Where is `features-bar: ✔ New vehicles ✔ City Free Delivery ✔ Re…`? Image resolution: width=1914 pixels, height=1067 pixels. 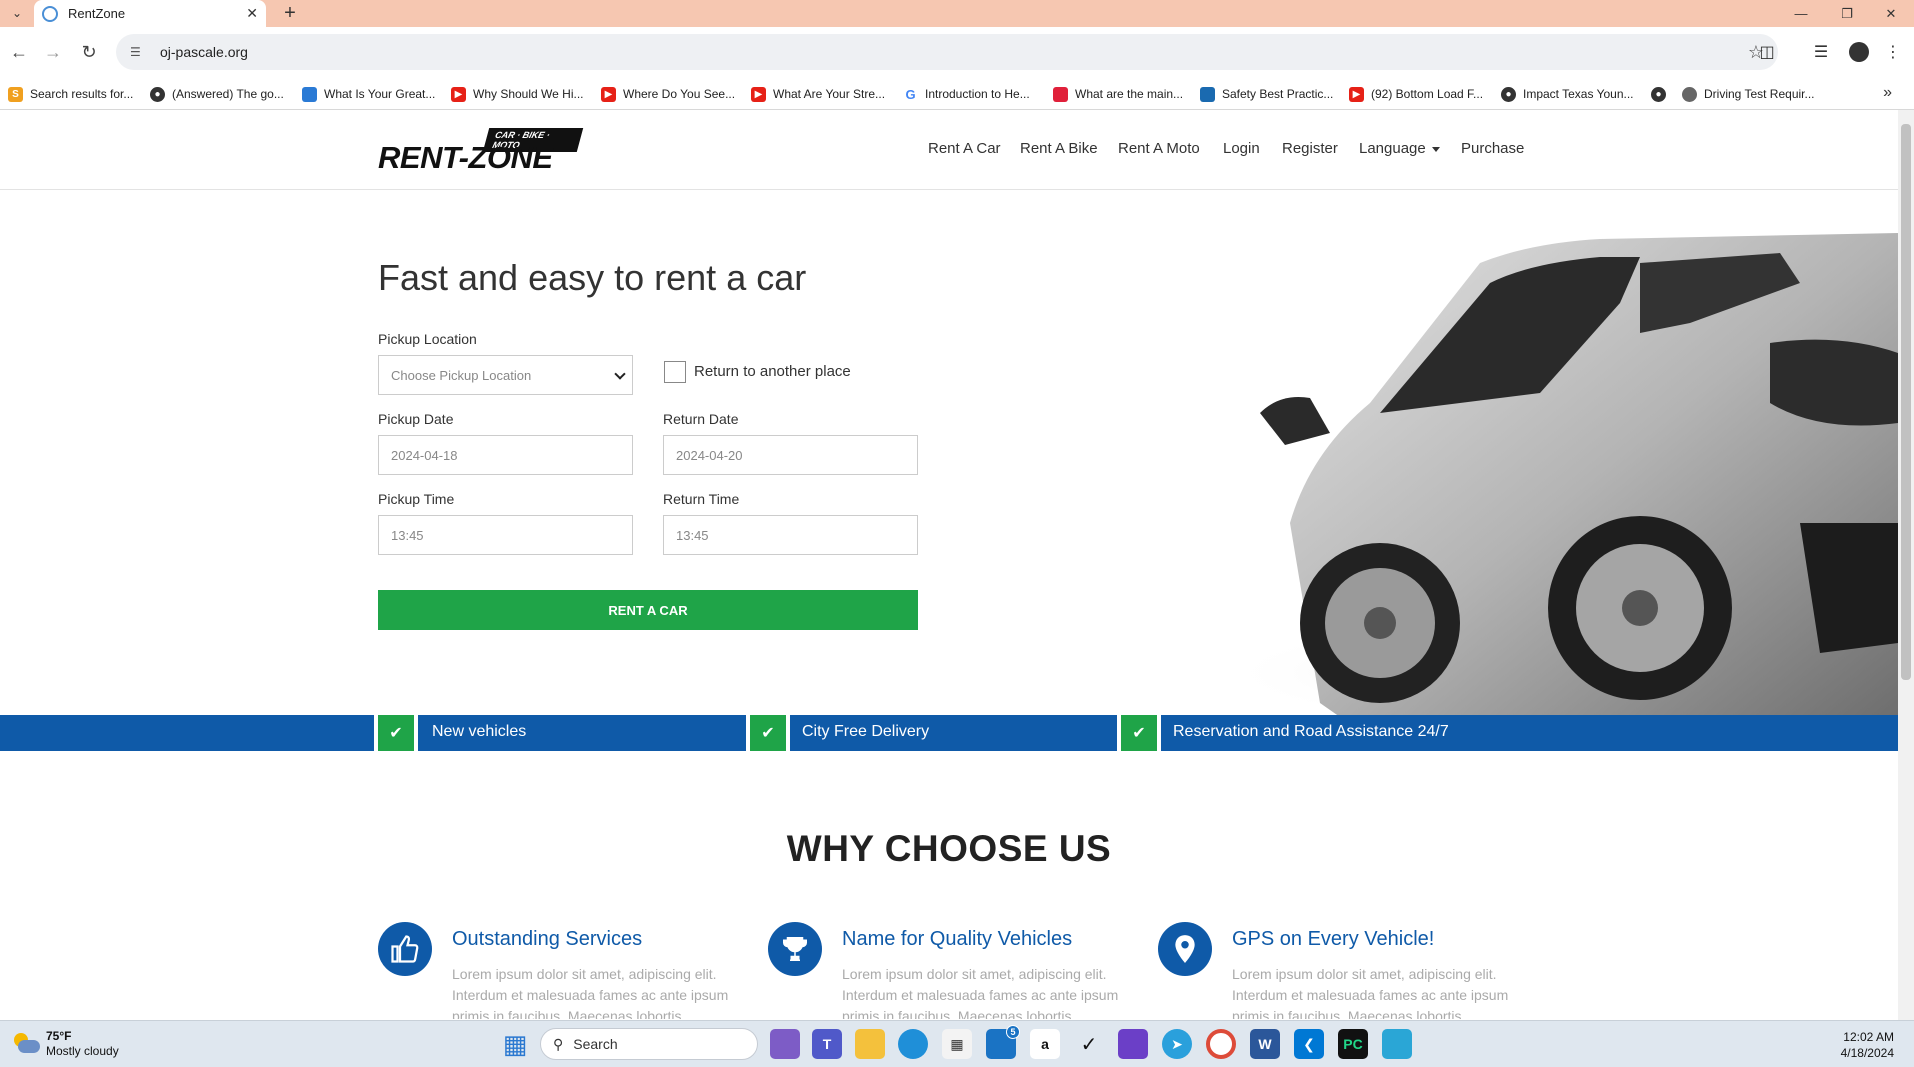 features-bar: ✔ New vehicles ✔ City Free Delivery ✔ Re… is located at coordinates (949, 733).